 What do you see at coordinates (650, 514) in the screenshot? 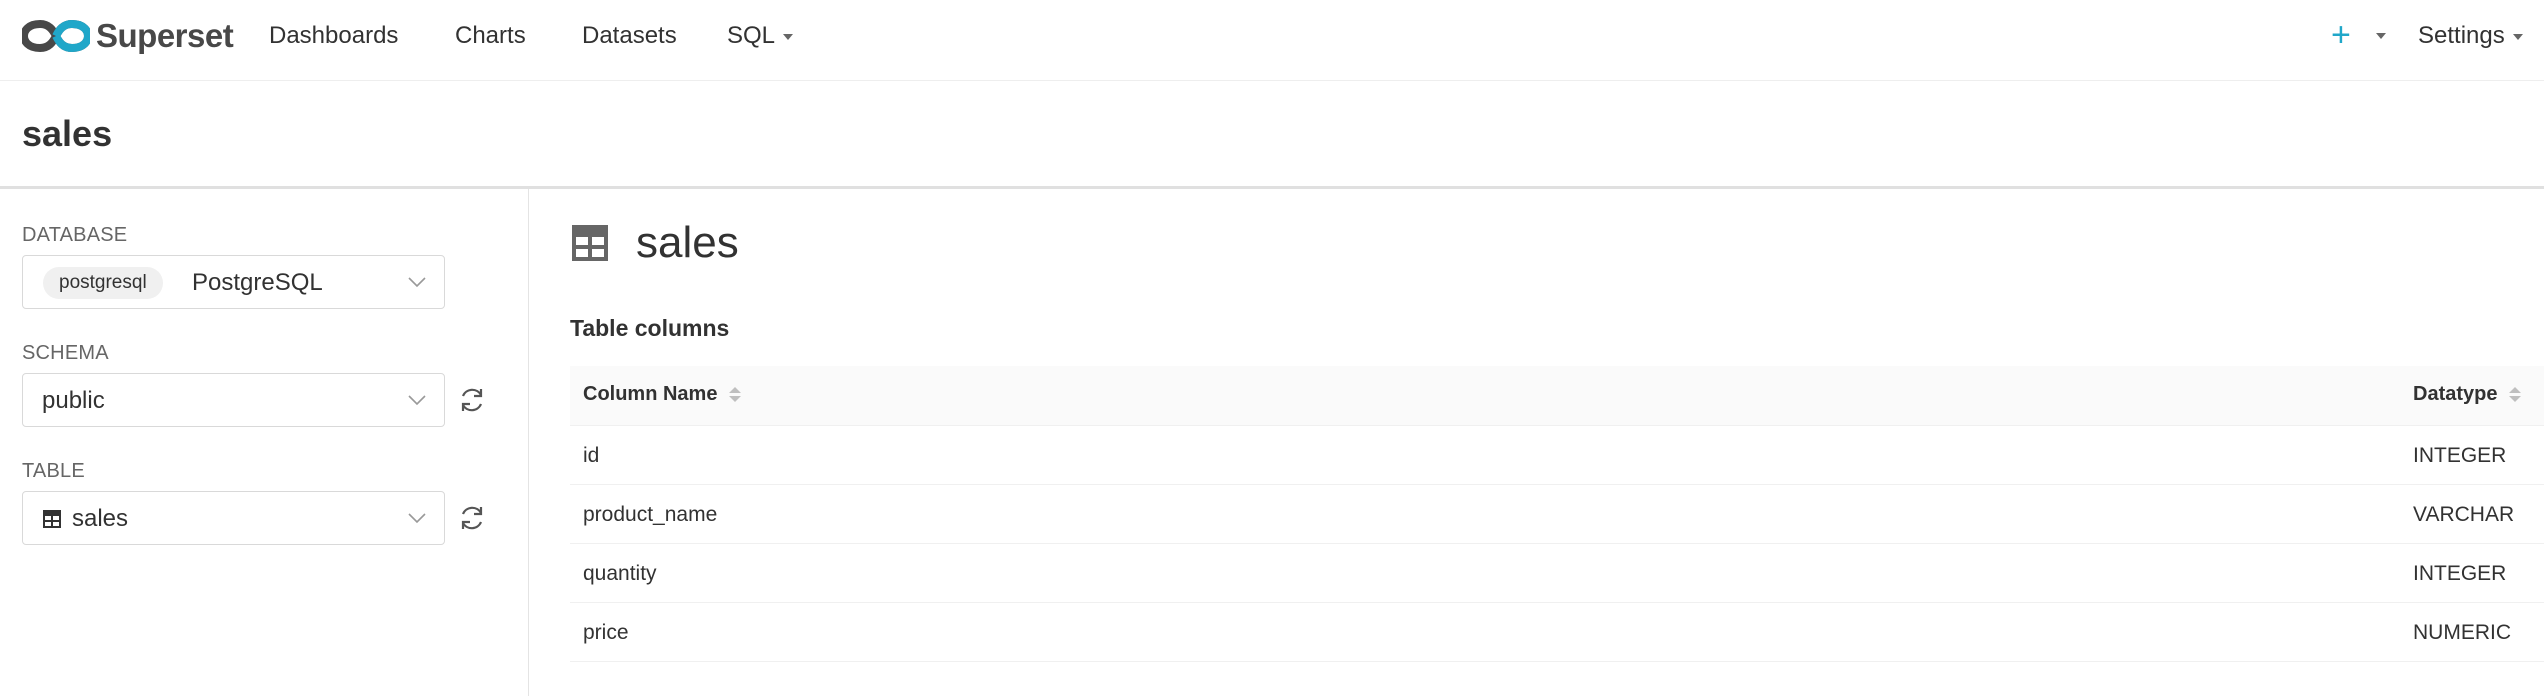
I see `column-name-cell: product_name` at bounding box center [650, 514].